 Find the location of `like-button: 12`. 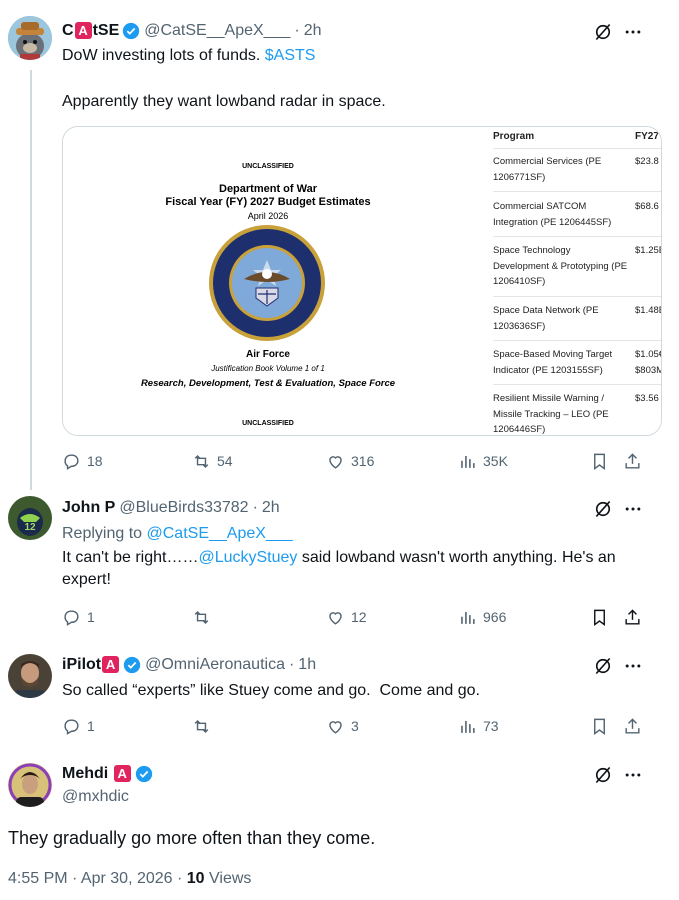

like-button: 12 is located at coordinates (346, 617).